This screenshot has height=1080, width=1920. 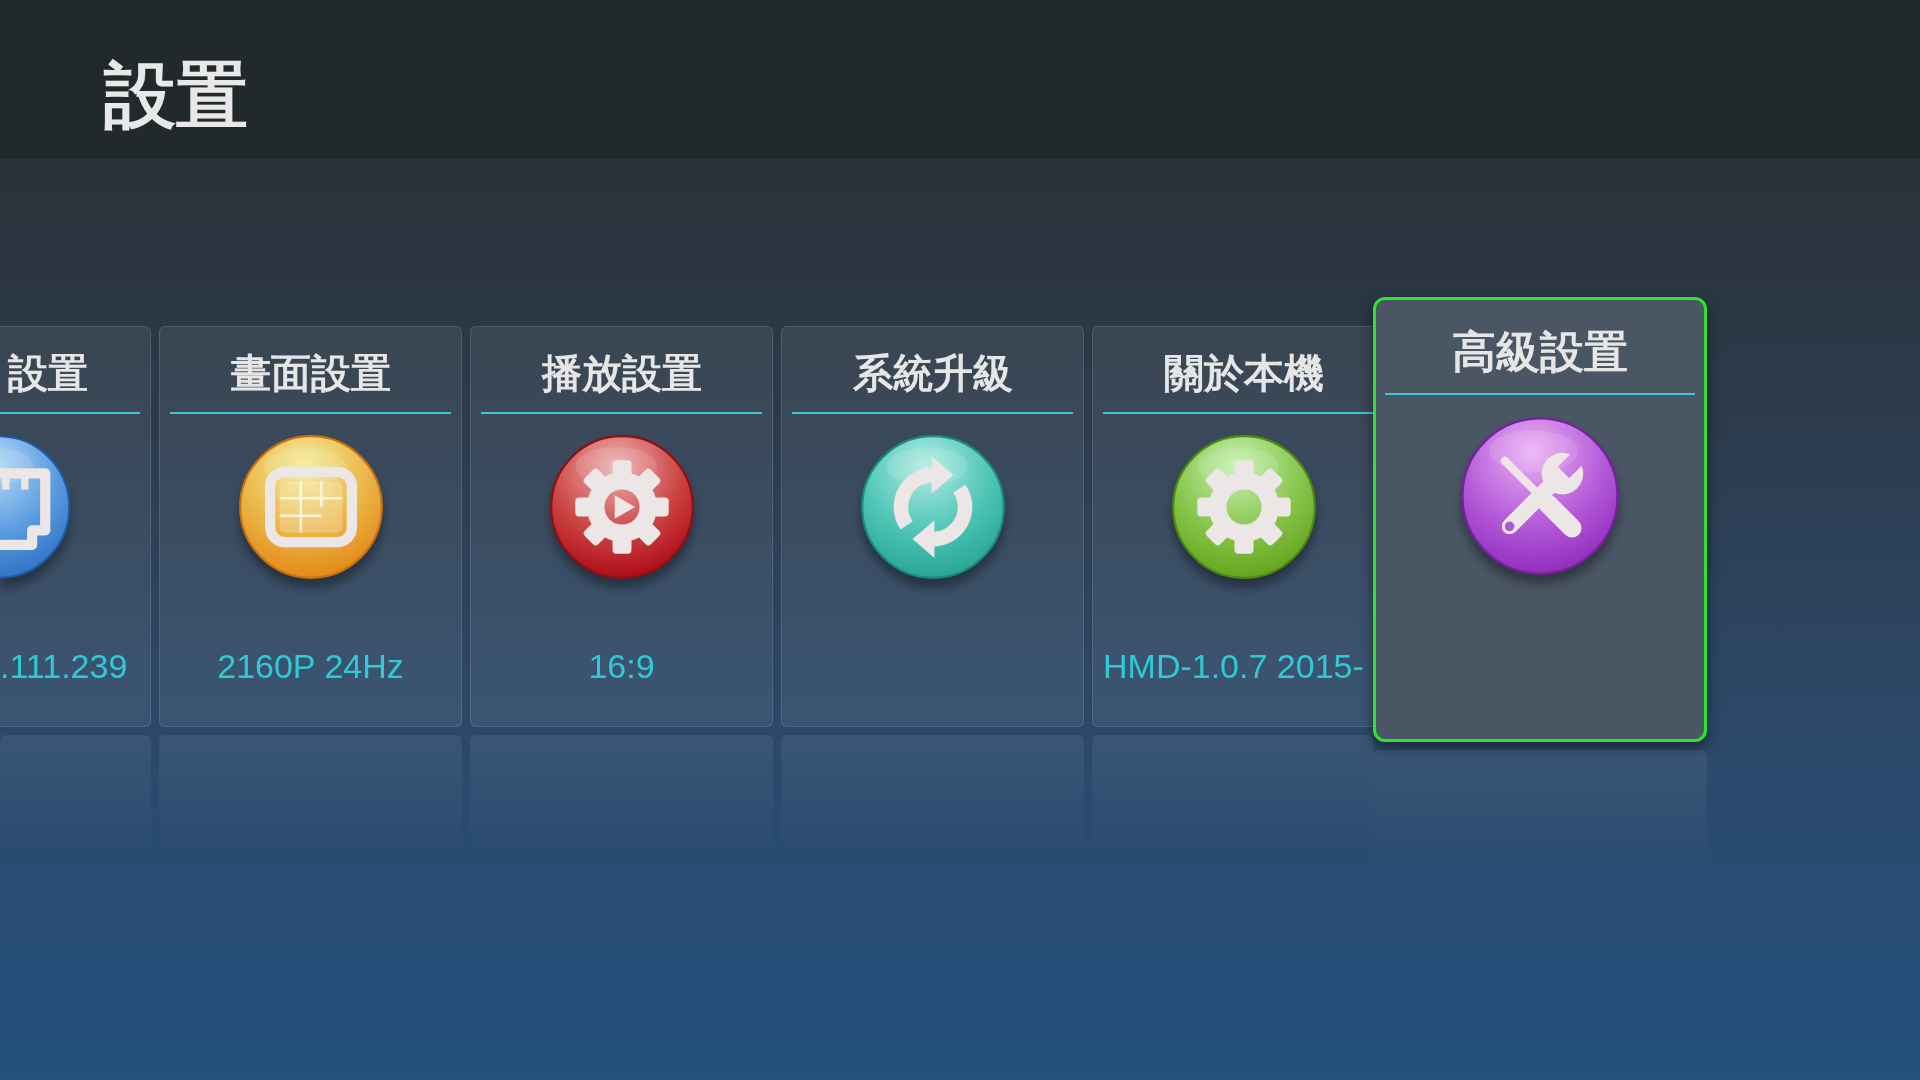 I want to click on settings-tile: 播放設置 16:9, so click(x=621, y=526).